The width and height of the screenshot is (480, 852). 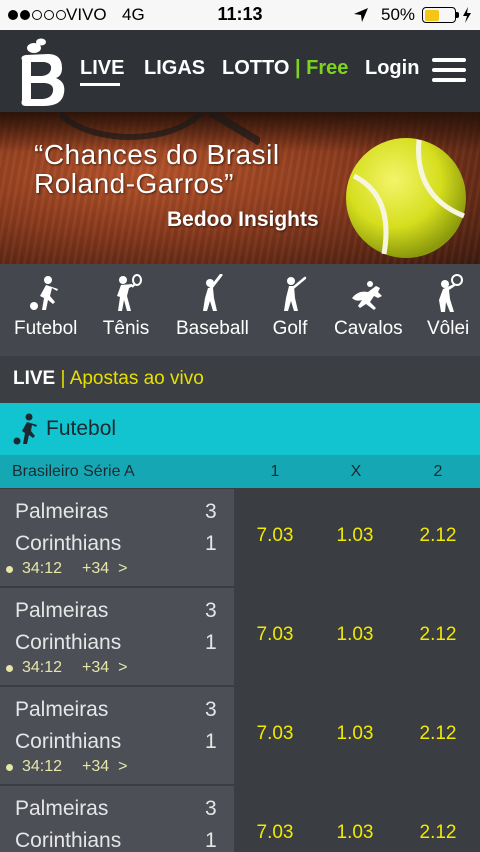 I want to click on column-header-2: 2, so click(x=438, y=471).